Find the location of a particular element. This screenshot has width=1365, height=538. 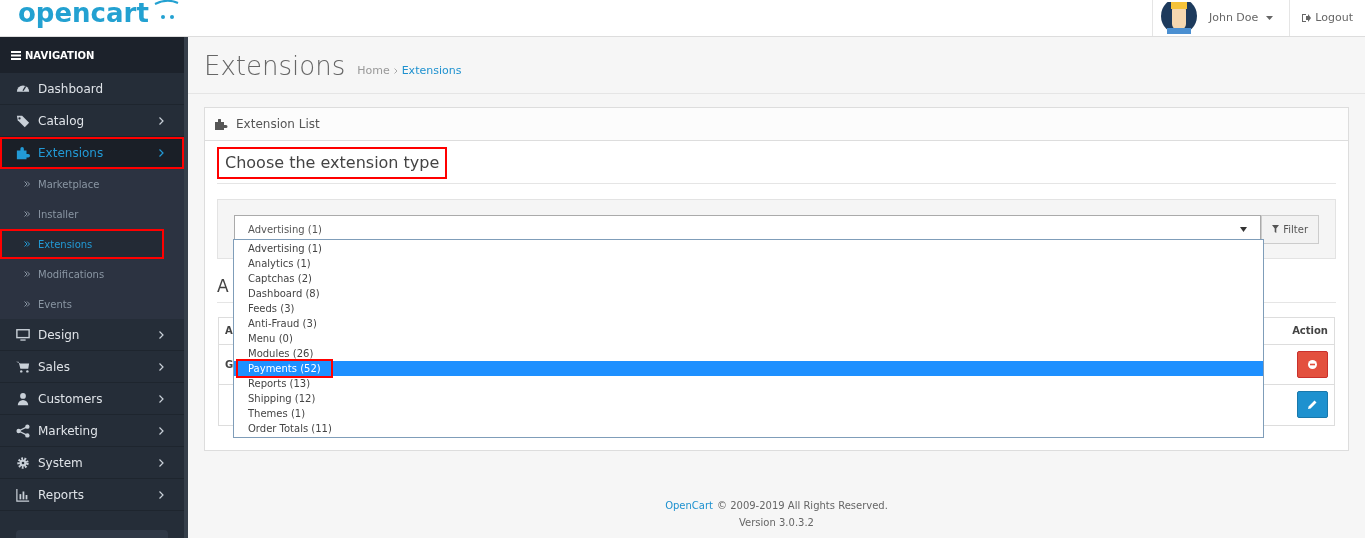

menu-icon is located at coordinates (16, 55).